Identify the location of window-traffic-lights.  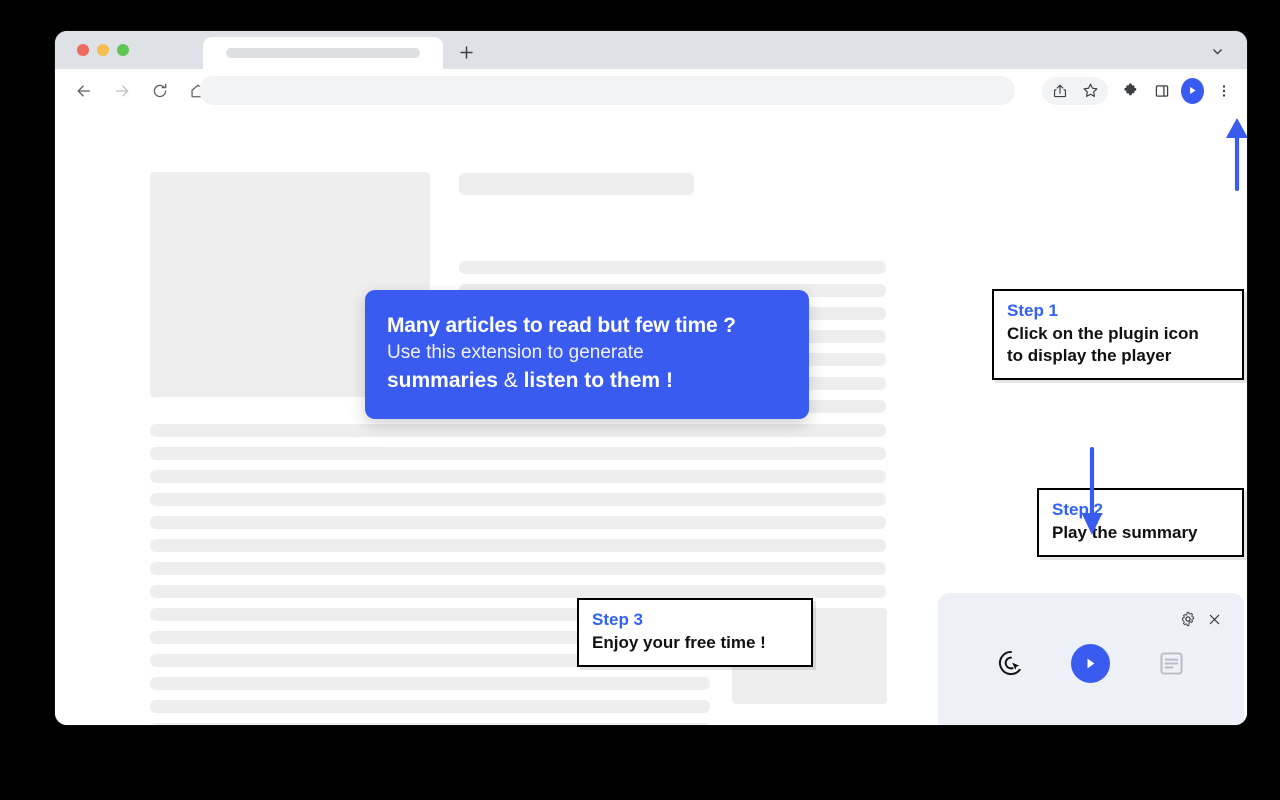
(103, 50).